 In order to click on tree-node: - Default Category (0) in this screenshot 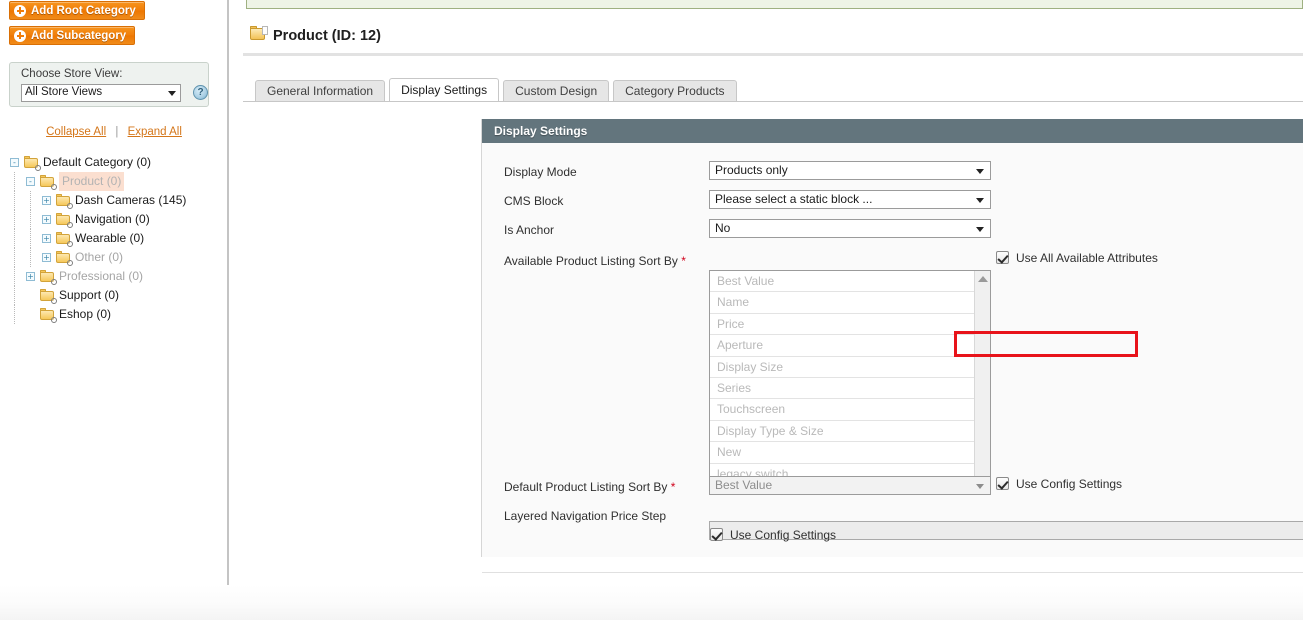, I will do `click(114, 162)`.